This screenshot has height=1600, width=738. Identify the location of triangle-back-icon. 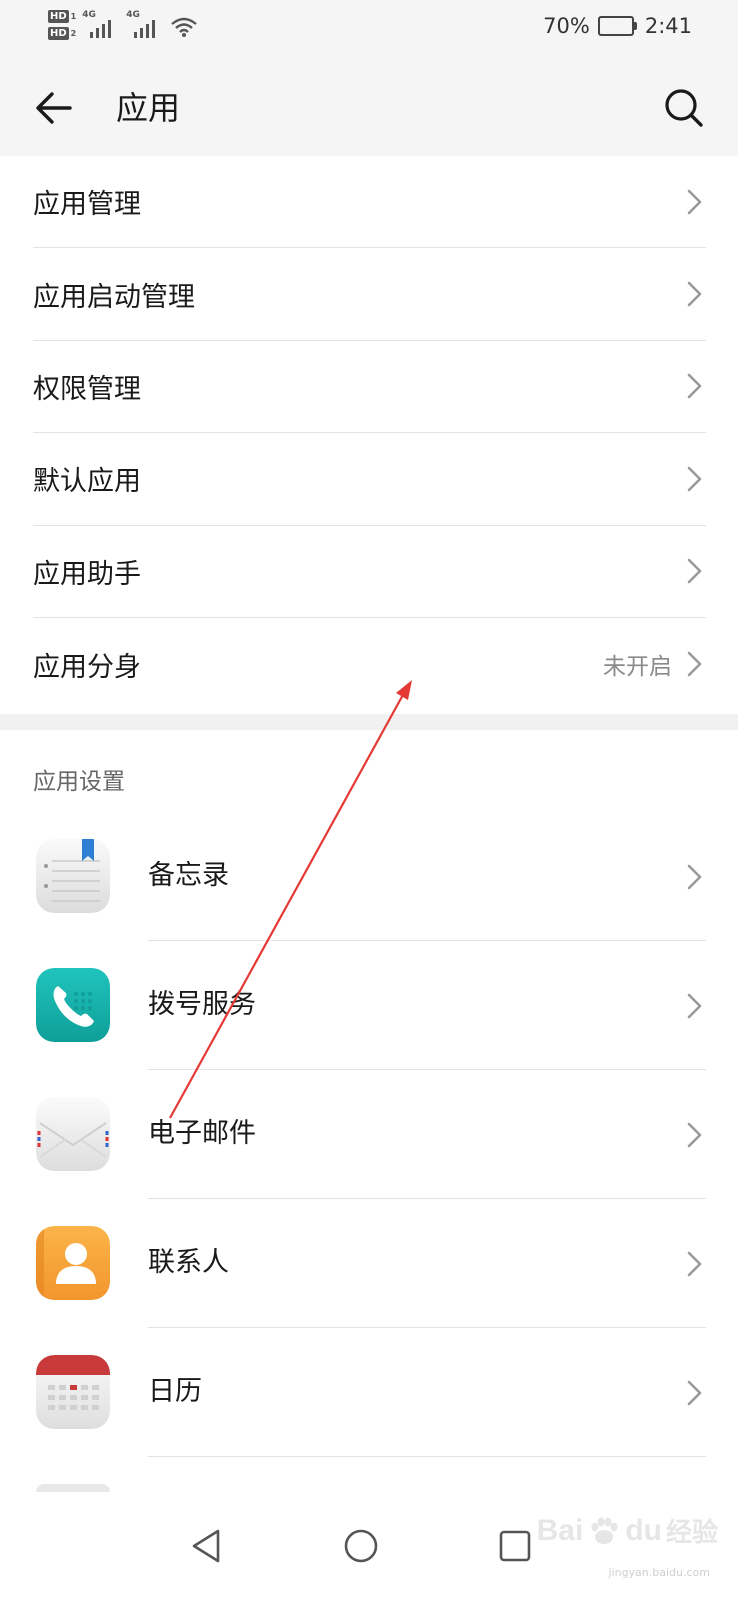
(206, 1546).